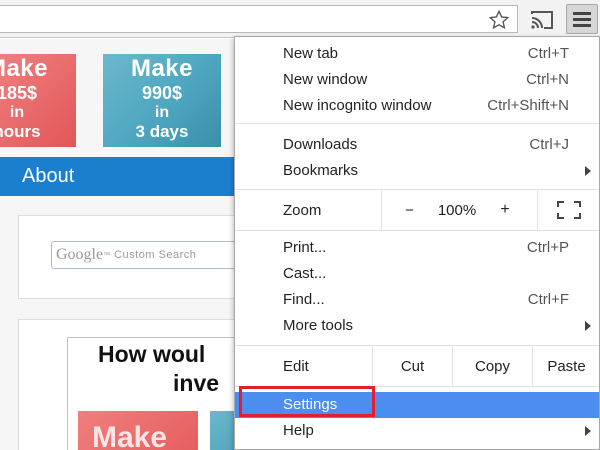 The width and height of the screenshot is (600, 450). Describe the element at coordinates (417, 300) in the screenshot. I see `menu-item-find: Find... Ctrl+F` at that location.